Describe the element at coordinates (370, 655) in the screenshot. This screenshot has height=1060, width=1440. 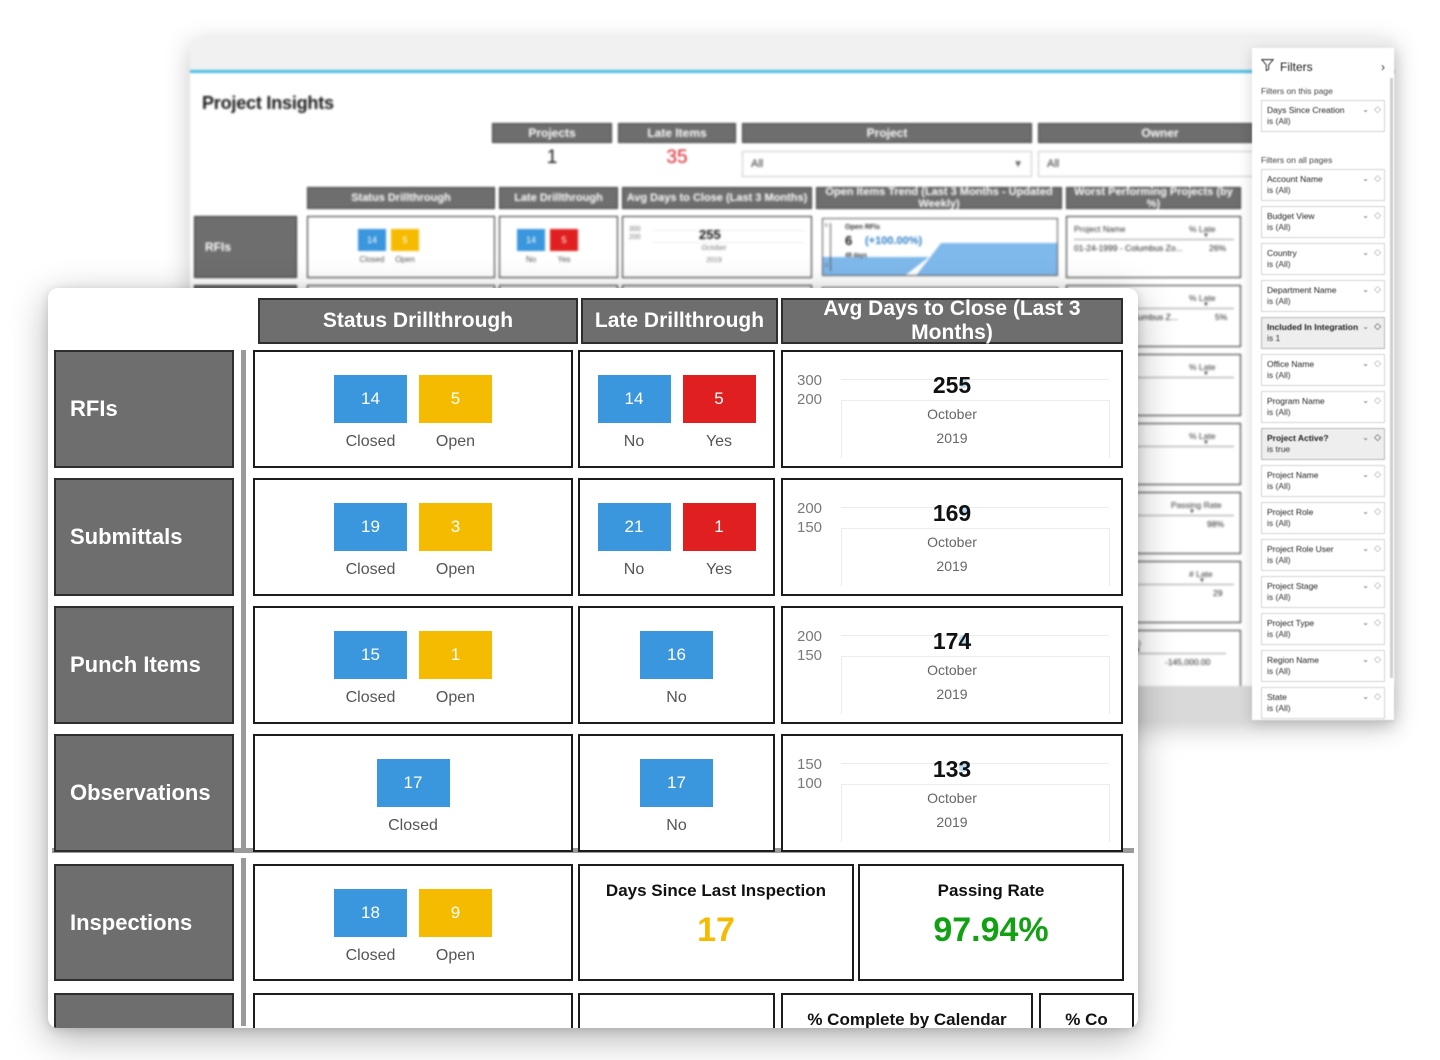
I see `bar-closed: 15` at that location.